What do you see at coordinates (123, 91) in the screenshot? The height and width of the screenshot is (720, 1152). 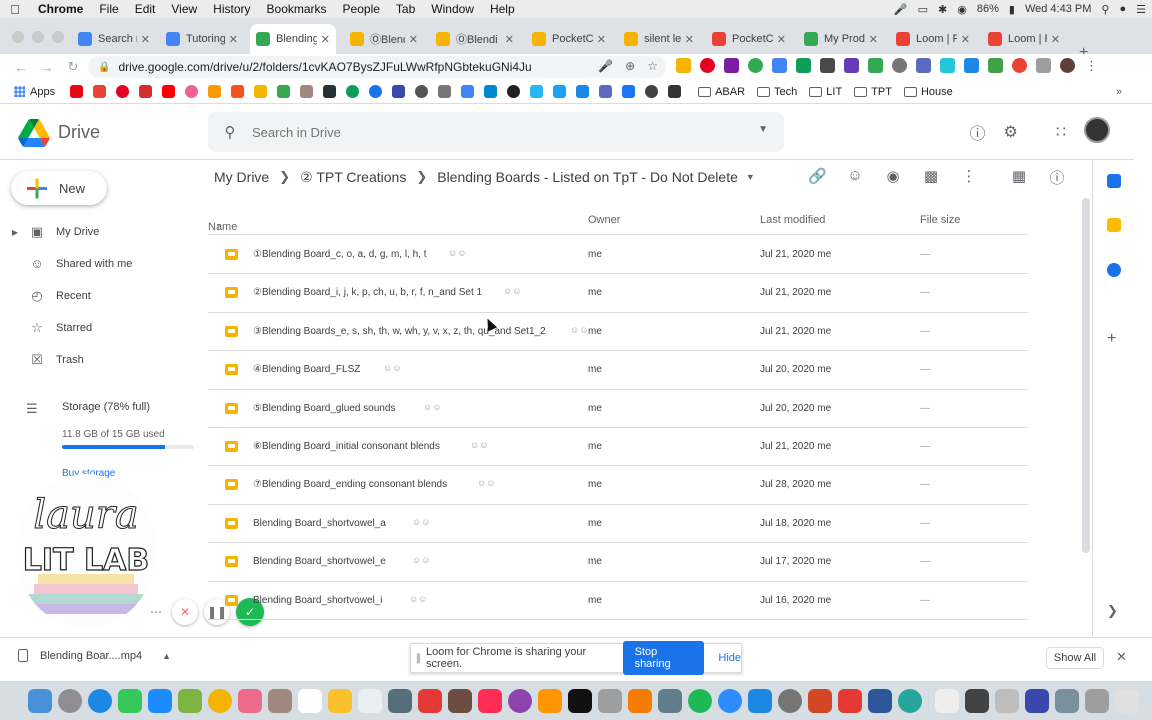 I see `pinterest-icon` at bounding box center [123, 91].